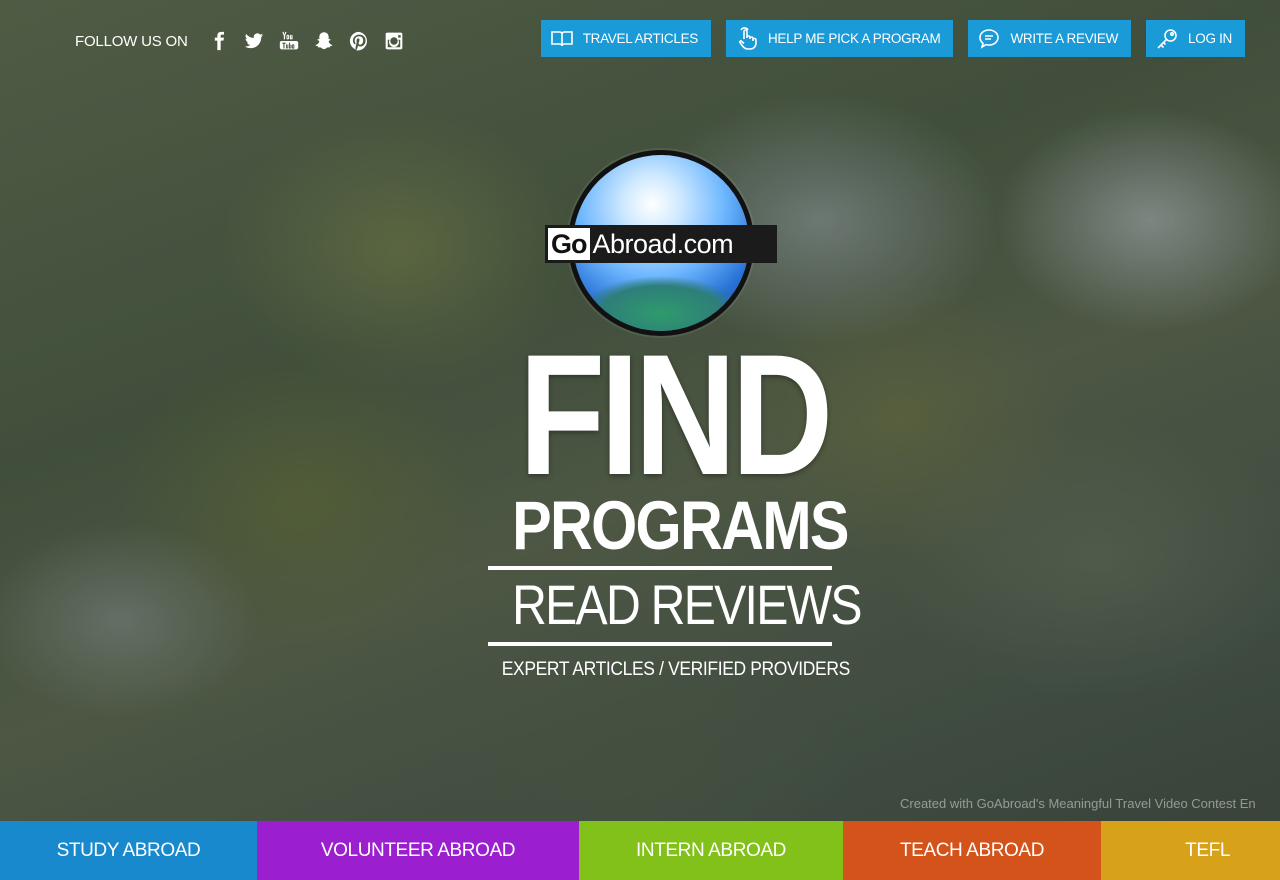 The image size is (1280, 880). I want to click on travel-articles-button: TRAVEL ARTICLES, so click(625, 38).